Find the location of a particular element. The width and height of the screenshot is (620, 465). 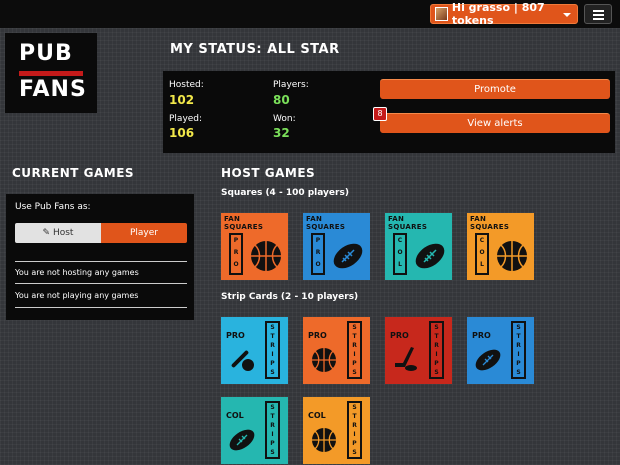

logo-bar is located at coordinates (51, 73).